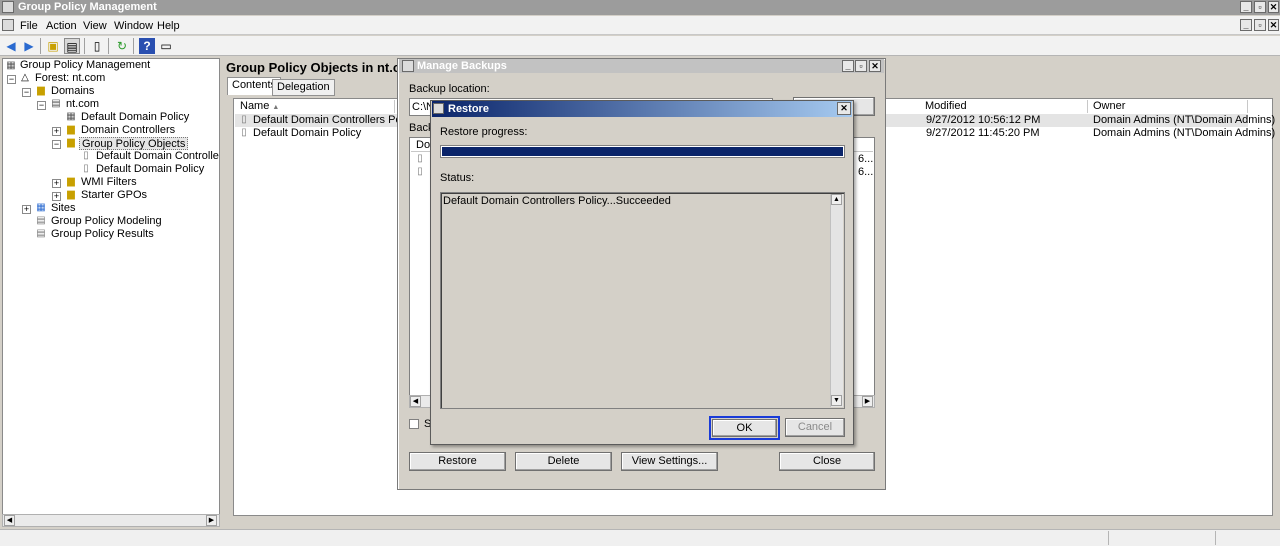 The image size is (1280, 546). I want to click on maximize-button: ▫, so click(1260, 7).